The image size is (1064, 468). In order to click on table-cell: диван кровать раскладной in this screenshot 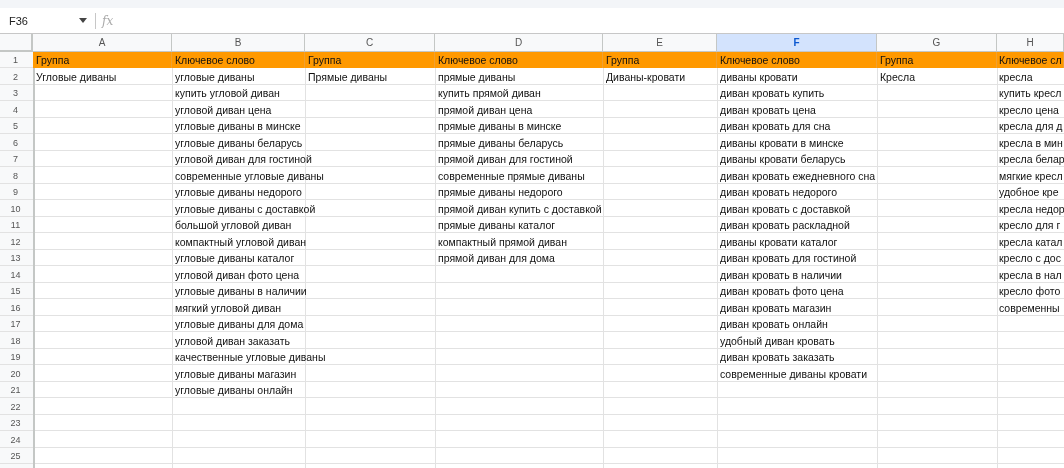, I will do `click(785, 225)`.